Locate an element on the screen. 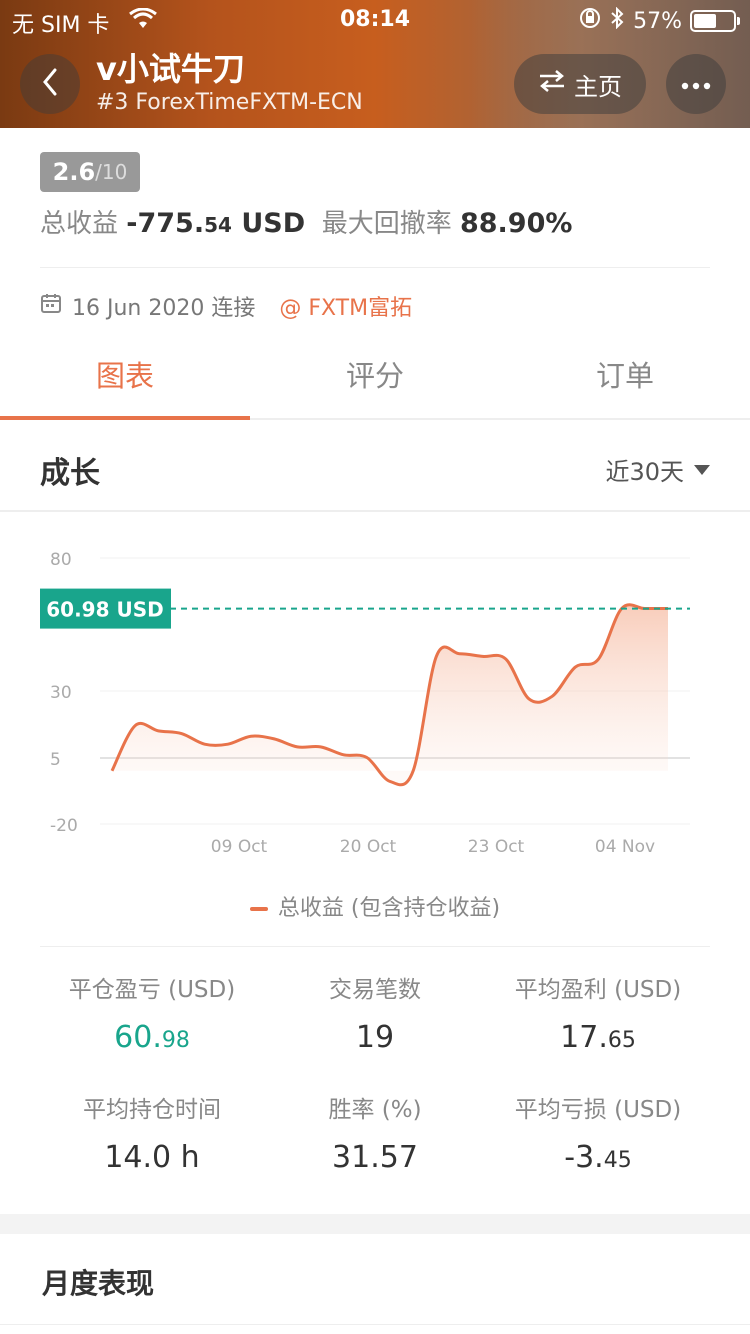  drawdown-label: 最大回撤率 is located at coordinates (386, 224).